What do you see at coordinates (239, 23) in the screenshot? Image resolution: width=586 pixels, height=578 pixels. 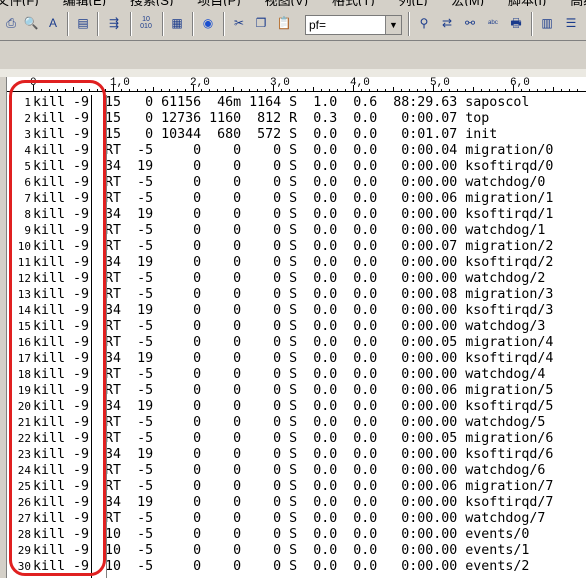 I see `cut-icon: ✂` at bounding box center [239, 23].